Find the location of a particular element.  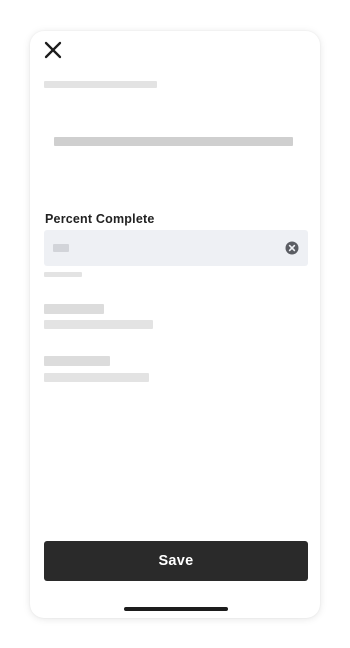

helper-text-placeholder is located at coordinates (63, 274).